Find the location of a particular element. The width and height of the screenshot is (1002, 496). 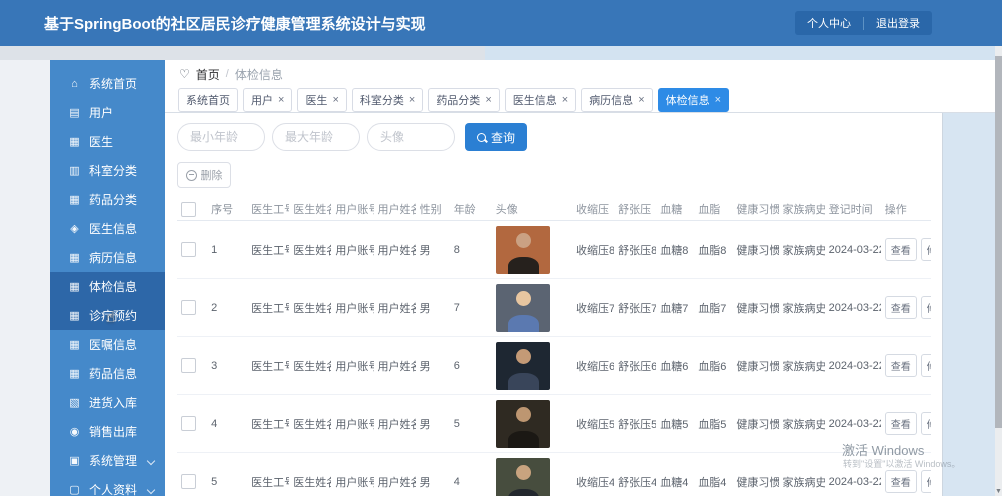

cell-family-history: 家族病史4 is located at coordinates (801, 474).